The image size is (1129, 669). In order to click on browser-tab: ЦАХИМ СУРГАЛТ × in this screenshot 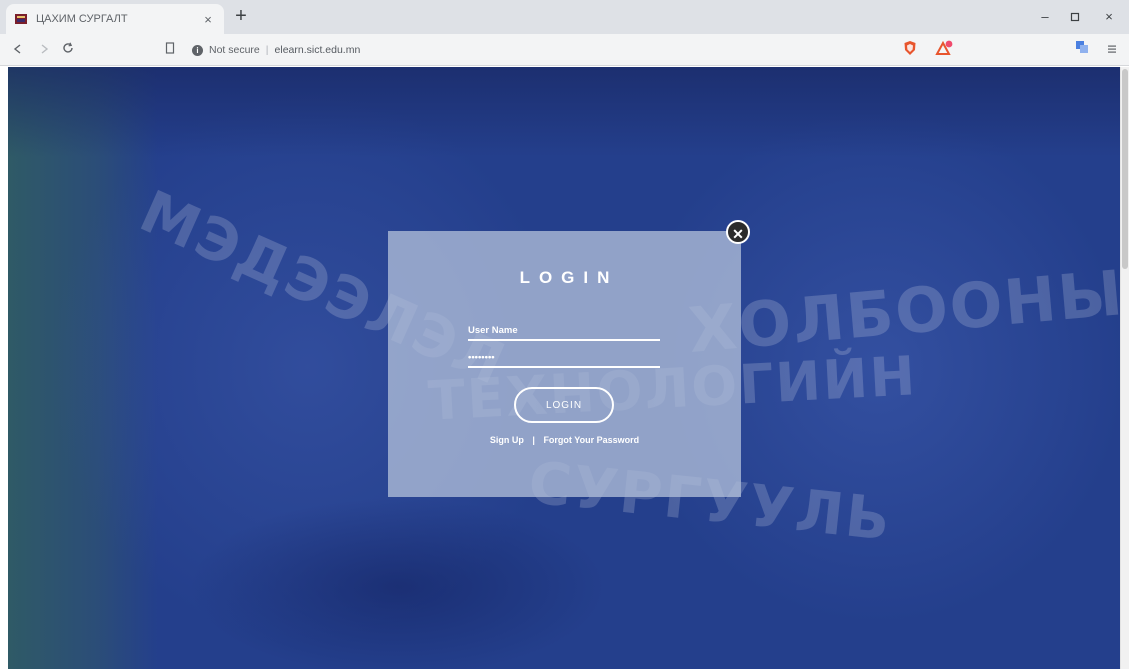, I will do `click(115, 19)`.